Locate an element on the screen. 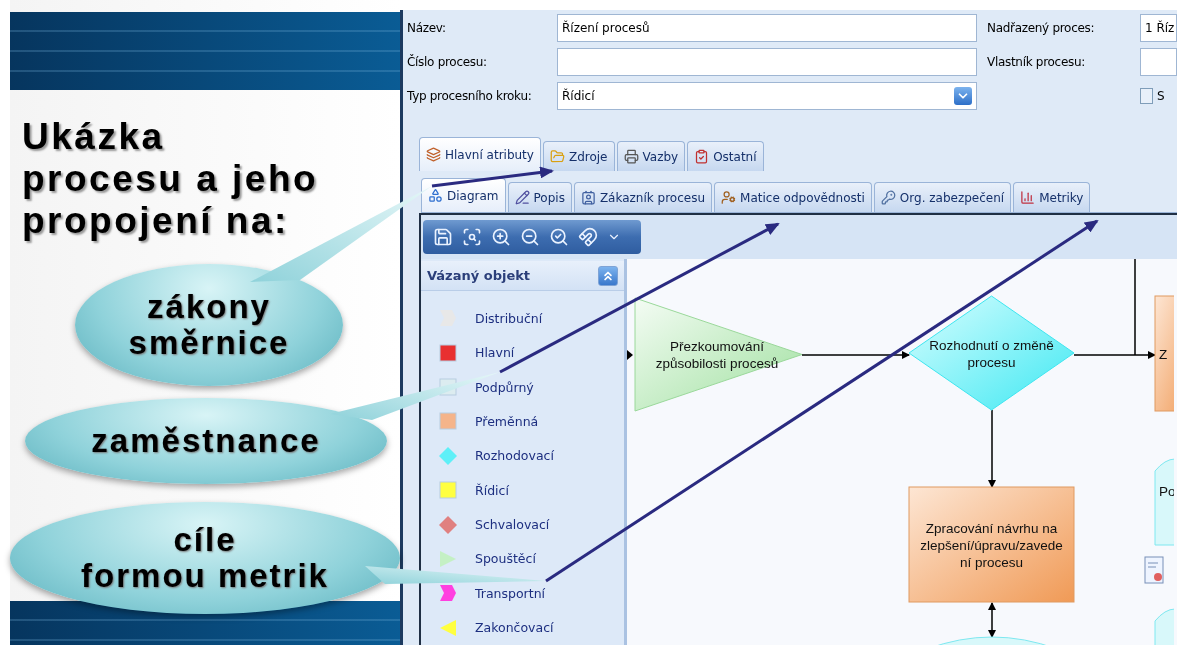 This screenshot has height=645, width=1177. object-type-item: Transportní is located at coordinates (522, 593).